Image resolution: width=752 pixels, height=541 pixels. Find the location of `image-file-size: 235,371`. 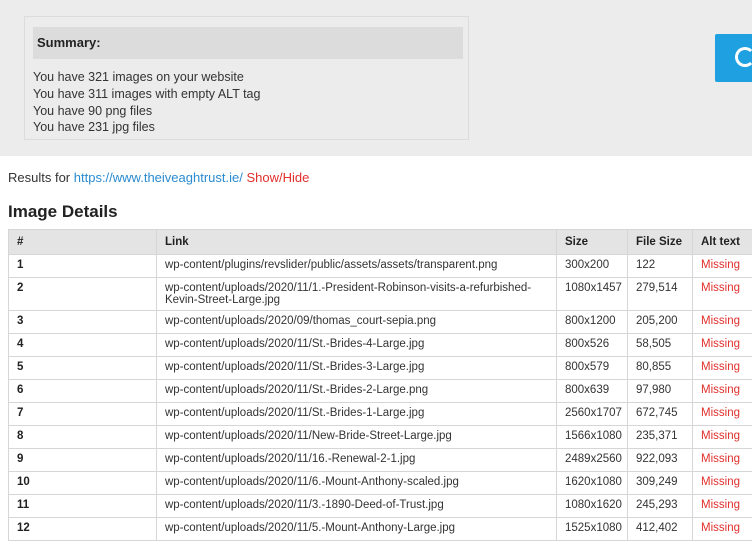

image-file-size: 235,371 is located at coordinates (660, 437).